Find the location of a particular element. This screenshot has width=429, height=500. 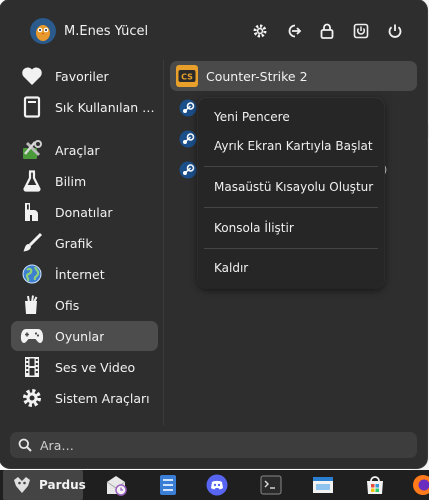

gear-icon is located at coordinates (32, 398).